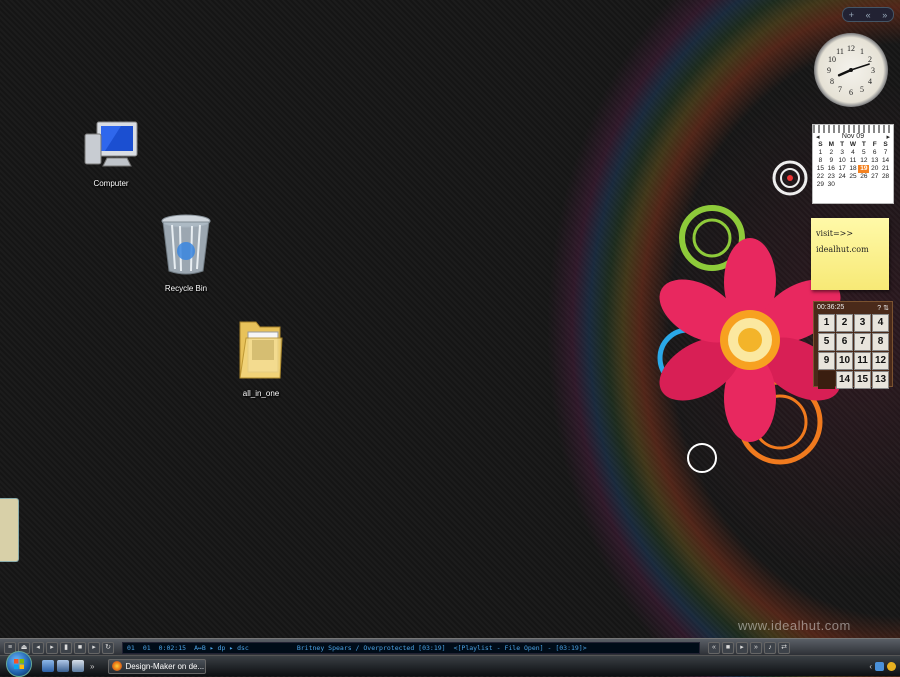 The width and height of the screenshot is (900, 677). I want to click on media-repeat-icon: ↻, so click(108, 647).